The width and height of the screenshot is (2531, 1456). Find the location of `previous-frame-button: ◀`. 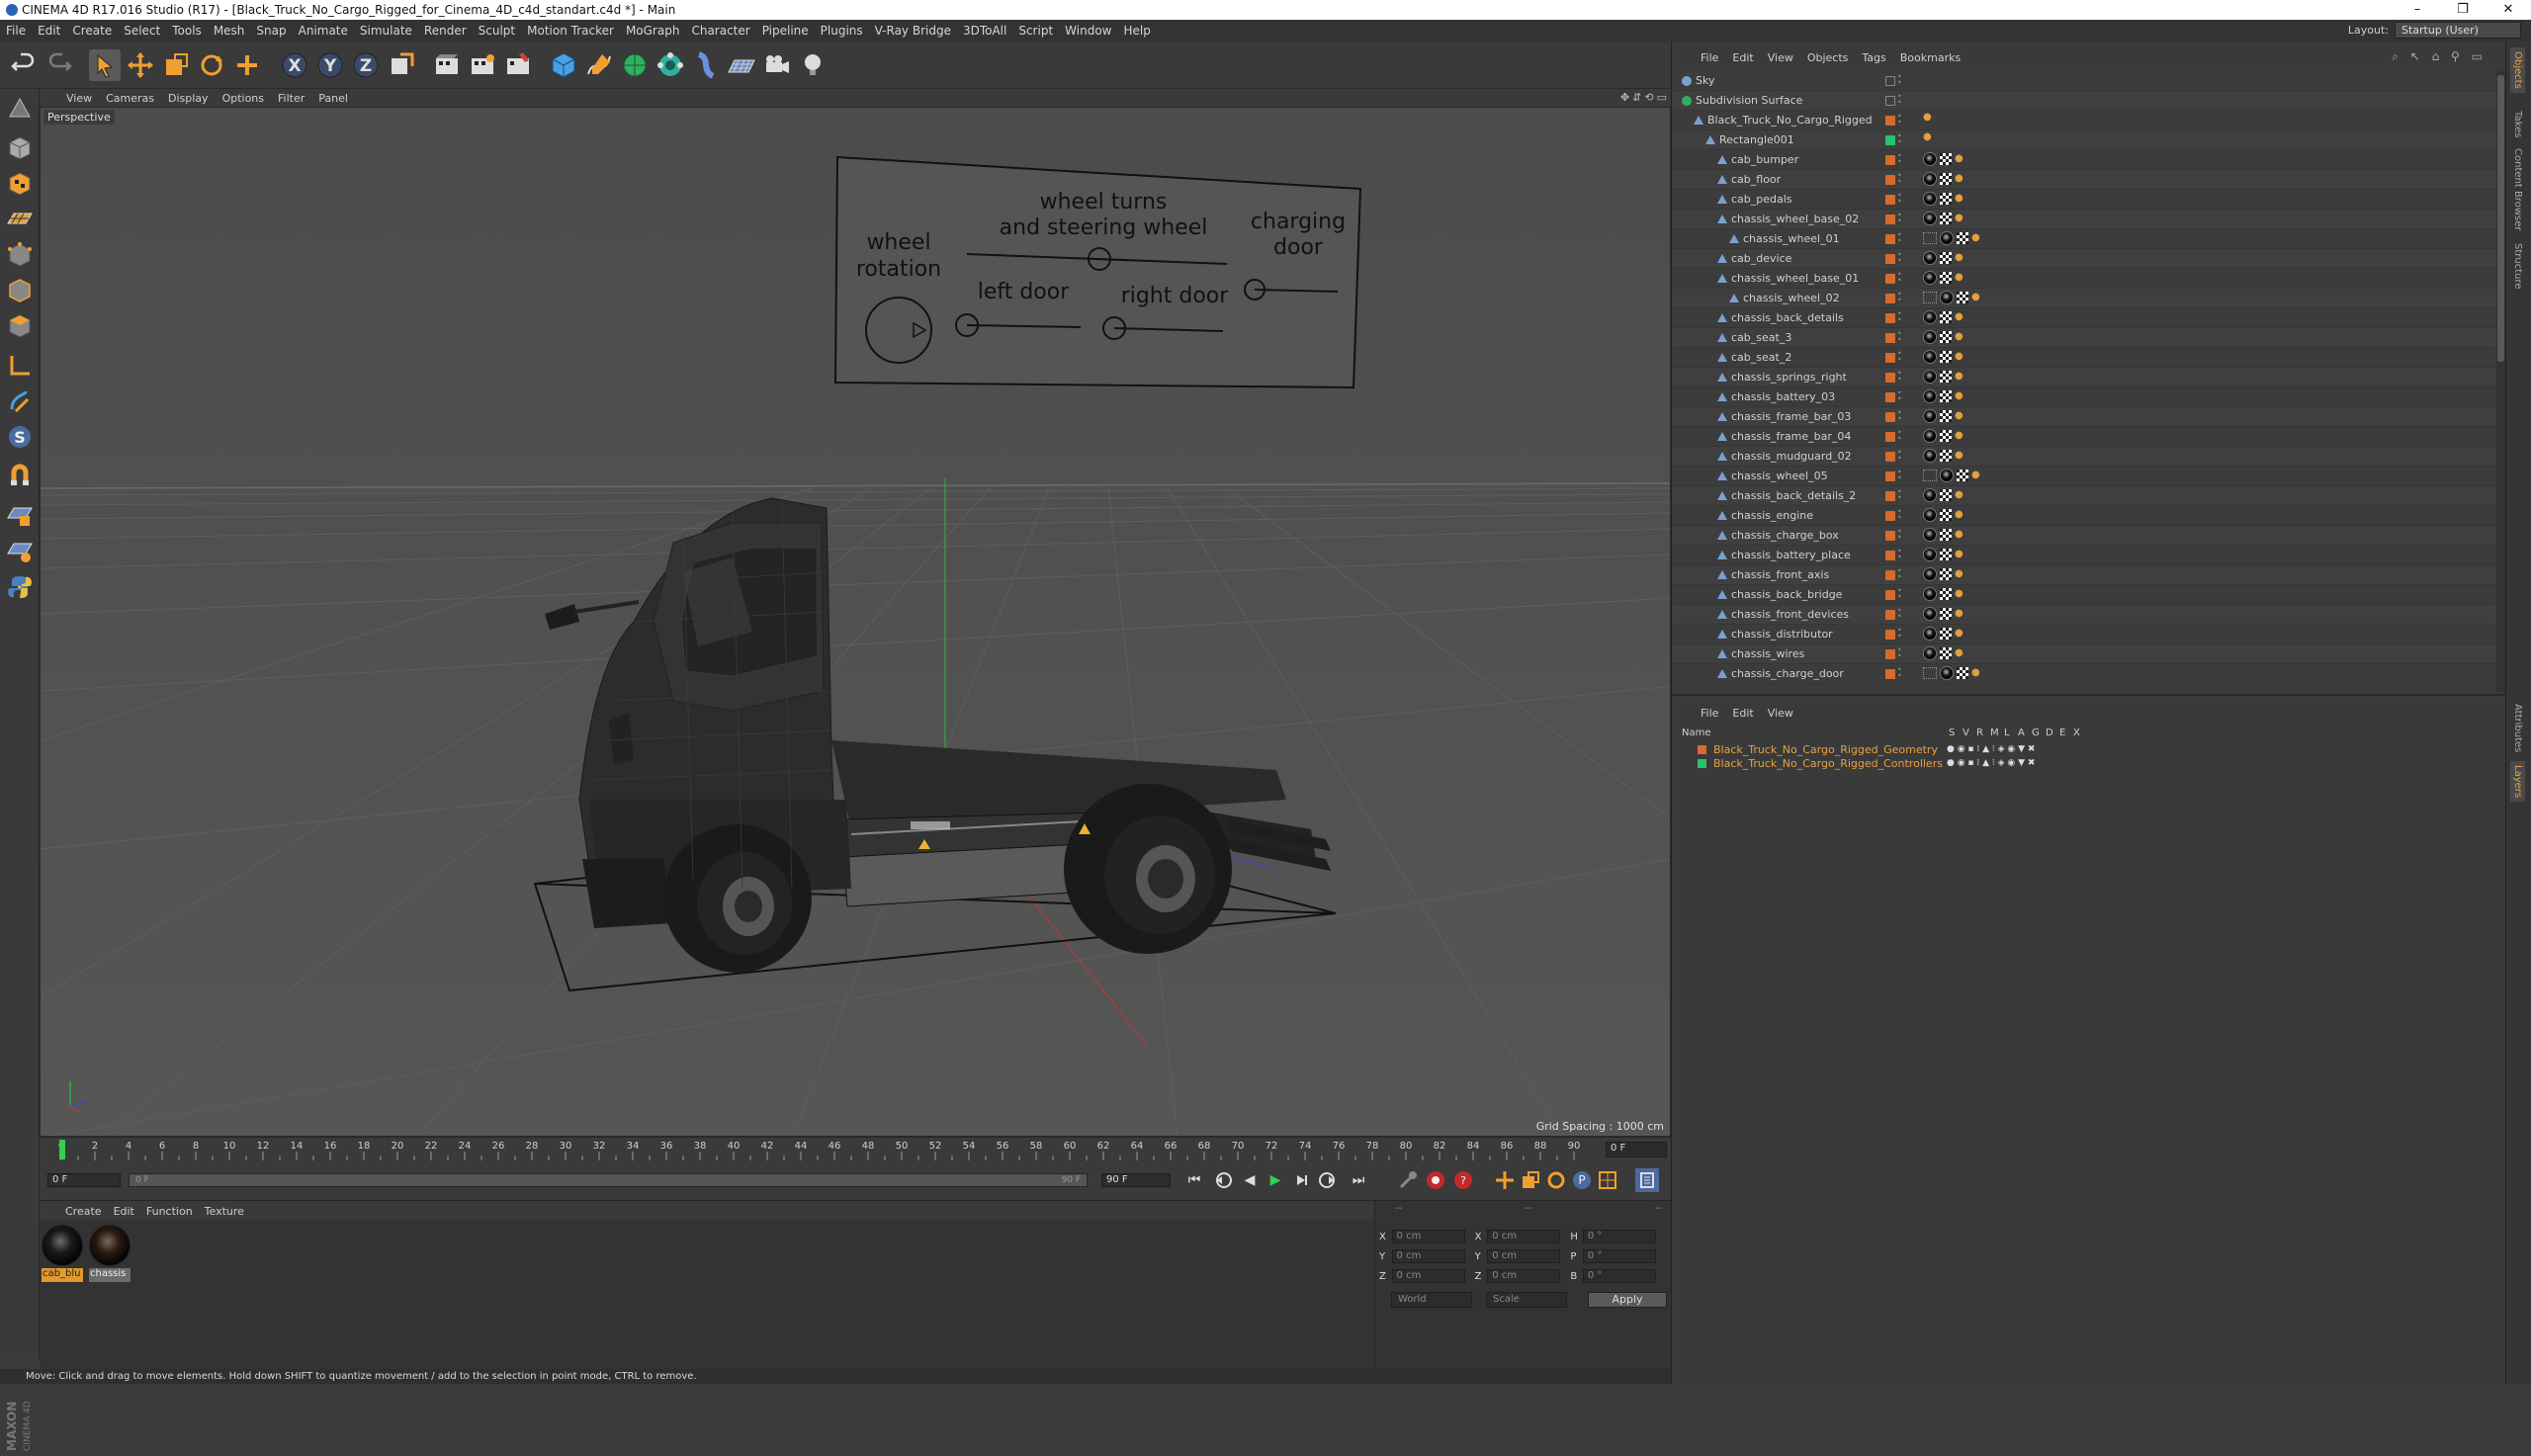

previous-frame-button: ◀ is located at coordinates (1250, 1180).